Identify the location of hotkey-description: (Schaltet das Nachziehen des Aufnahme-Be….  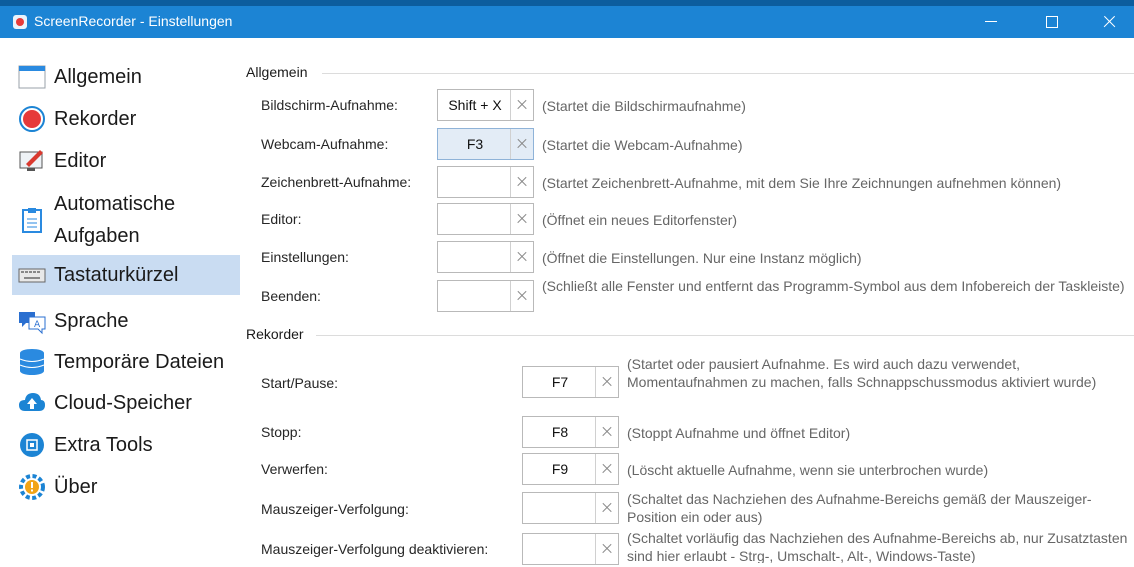
(859, 508).